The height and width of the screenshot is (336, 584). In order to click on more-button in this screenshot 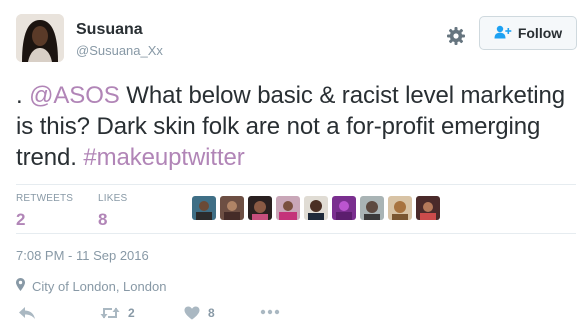, I will do `click(270, 312)`.